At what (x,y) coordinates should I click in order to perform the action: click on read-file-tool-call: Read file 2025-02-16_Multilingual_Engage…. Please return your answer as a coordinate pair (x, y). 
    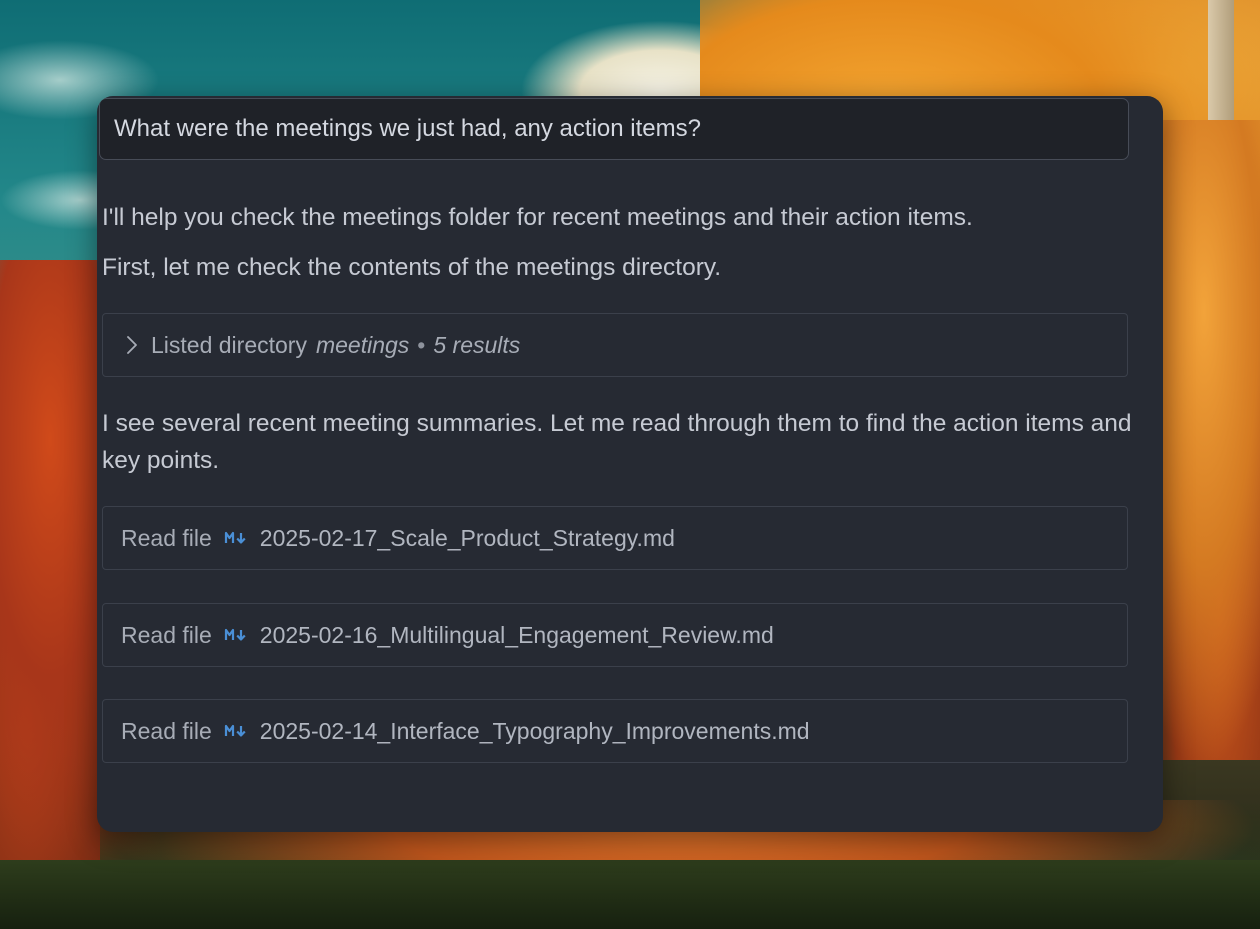
    Looking at the image, I should click on (615, 635).